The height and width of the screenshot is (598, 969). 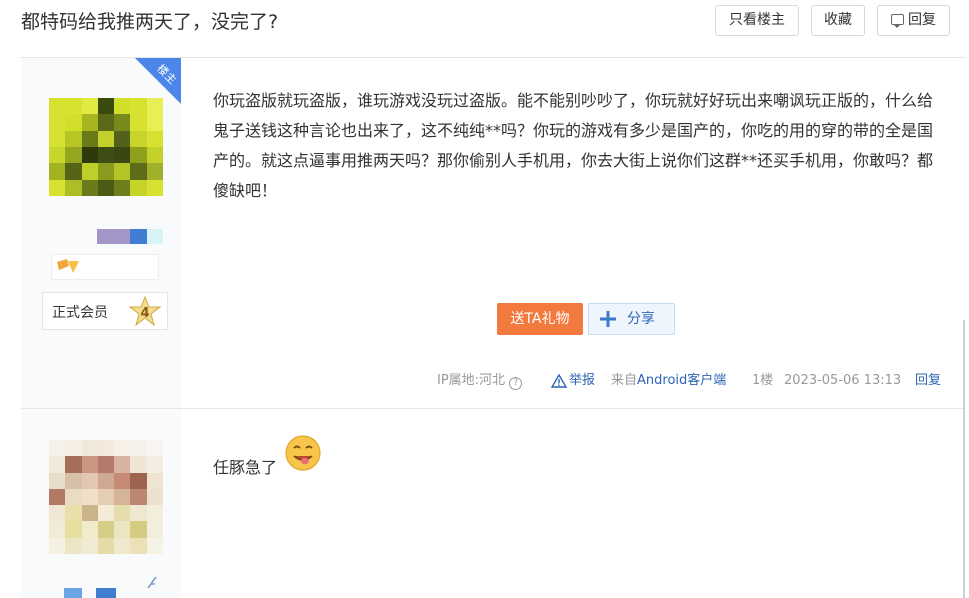 I want to click on member-label: 正式会员, so click(x=80, y=313).